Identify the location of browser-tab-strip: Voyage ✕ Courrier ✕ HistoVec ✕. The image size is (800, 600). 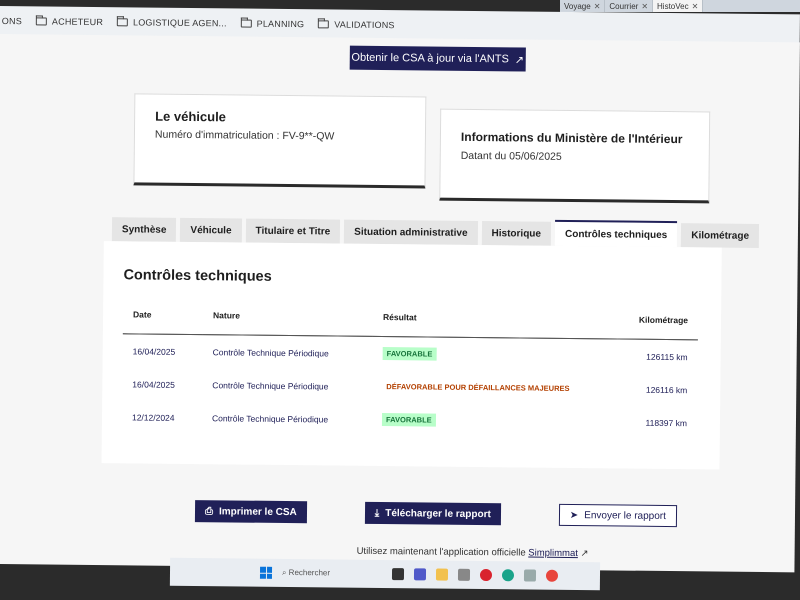
(680, 6).